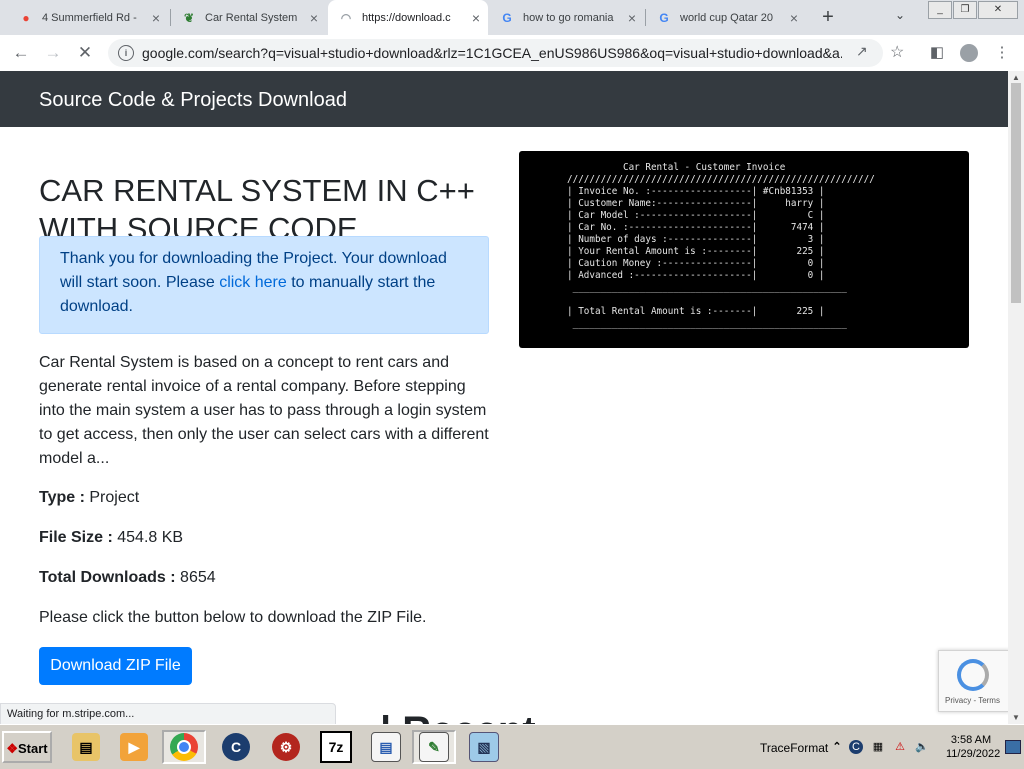 The width and height of the screenshot is (1024, 769). Describe the element at coordinates (251, 17) in the screenshot. I see `tab-label: Car Rental System` at that location.